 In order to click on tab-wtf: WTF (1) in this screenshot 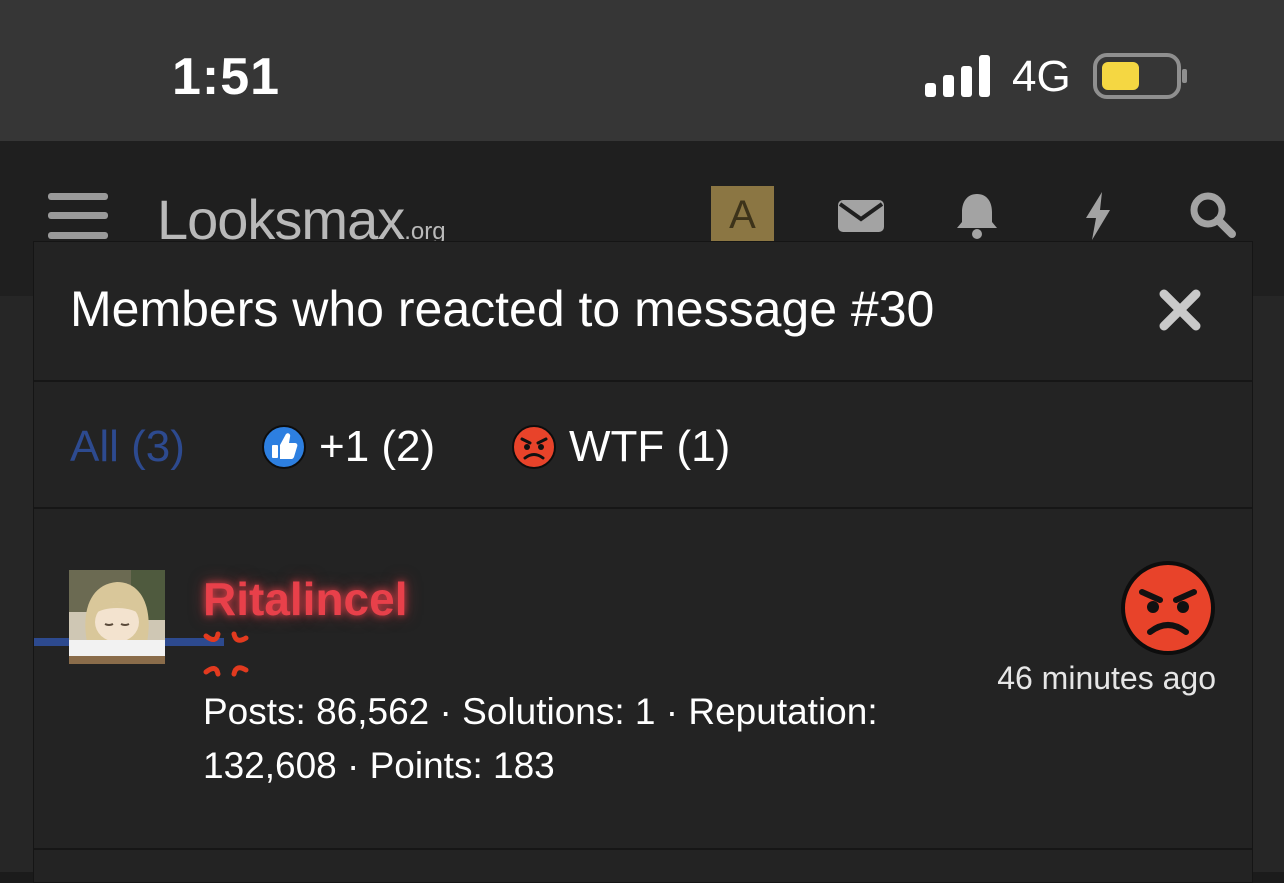, I will do `click(620, 447)`.